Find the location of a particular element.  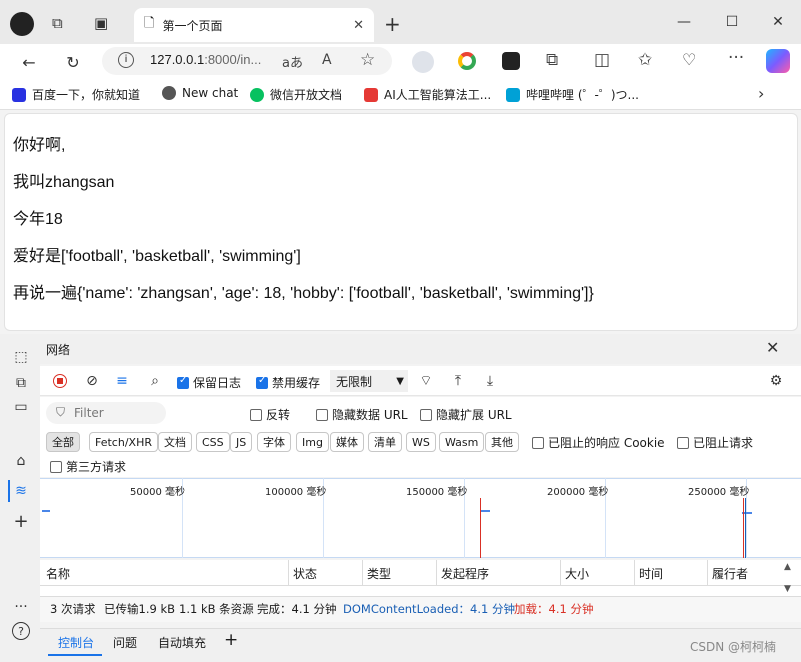

inspect-element-icon: ⬚ is located at coordinates (21, 357).